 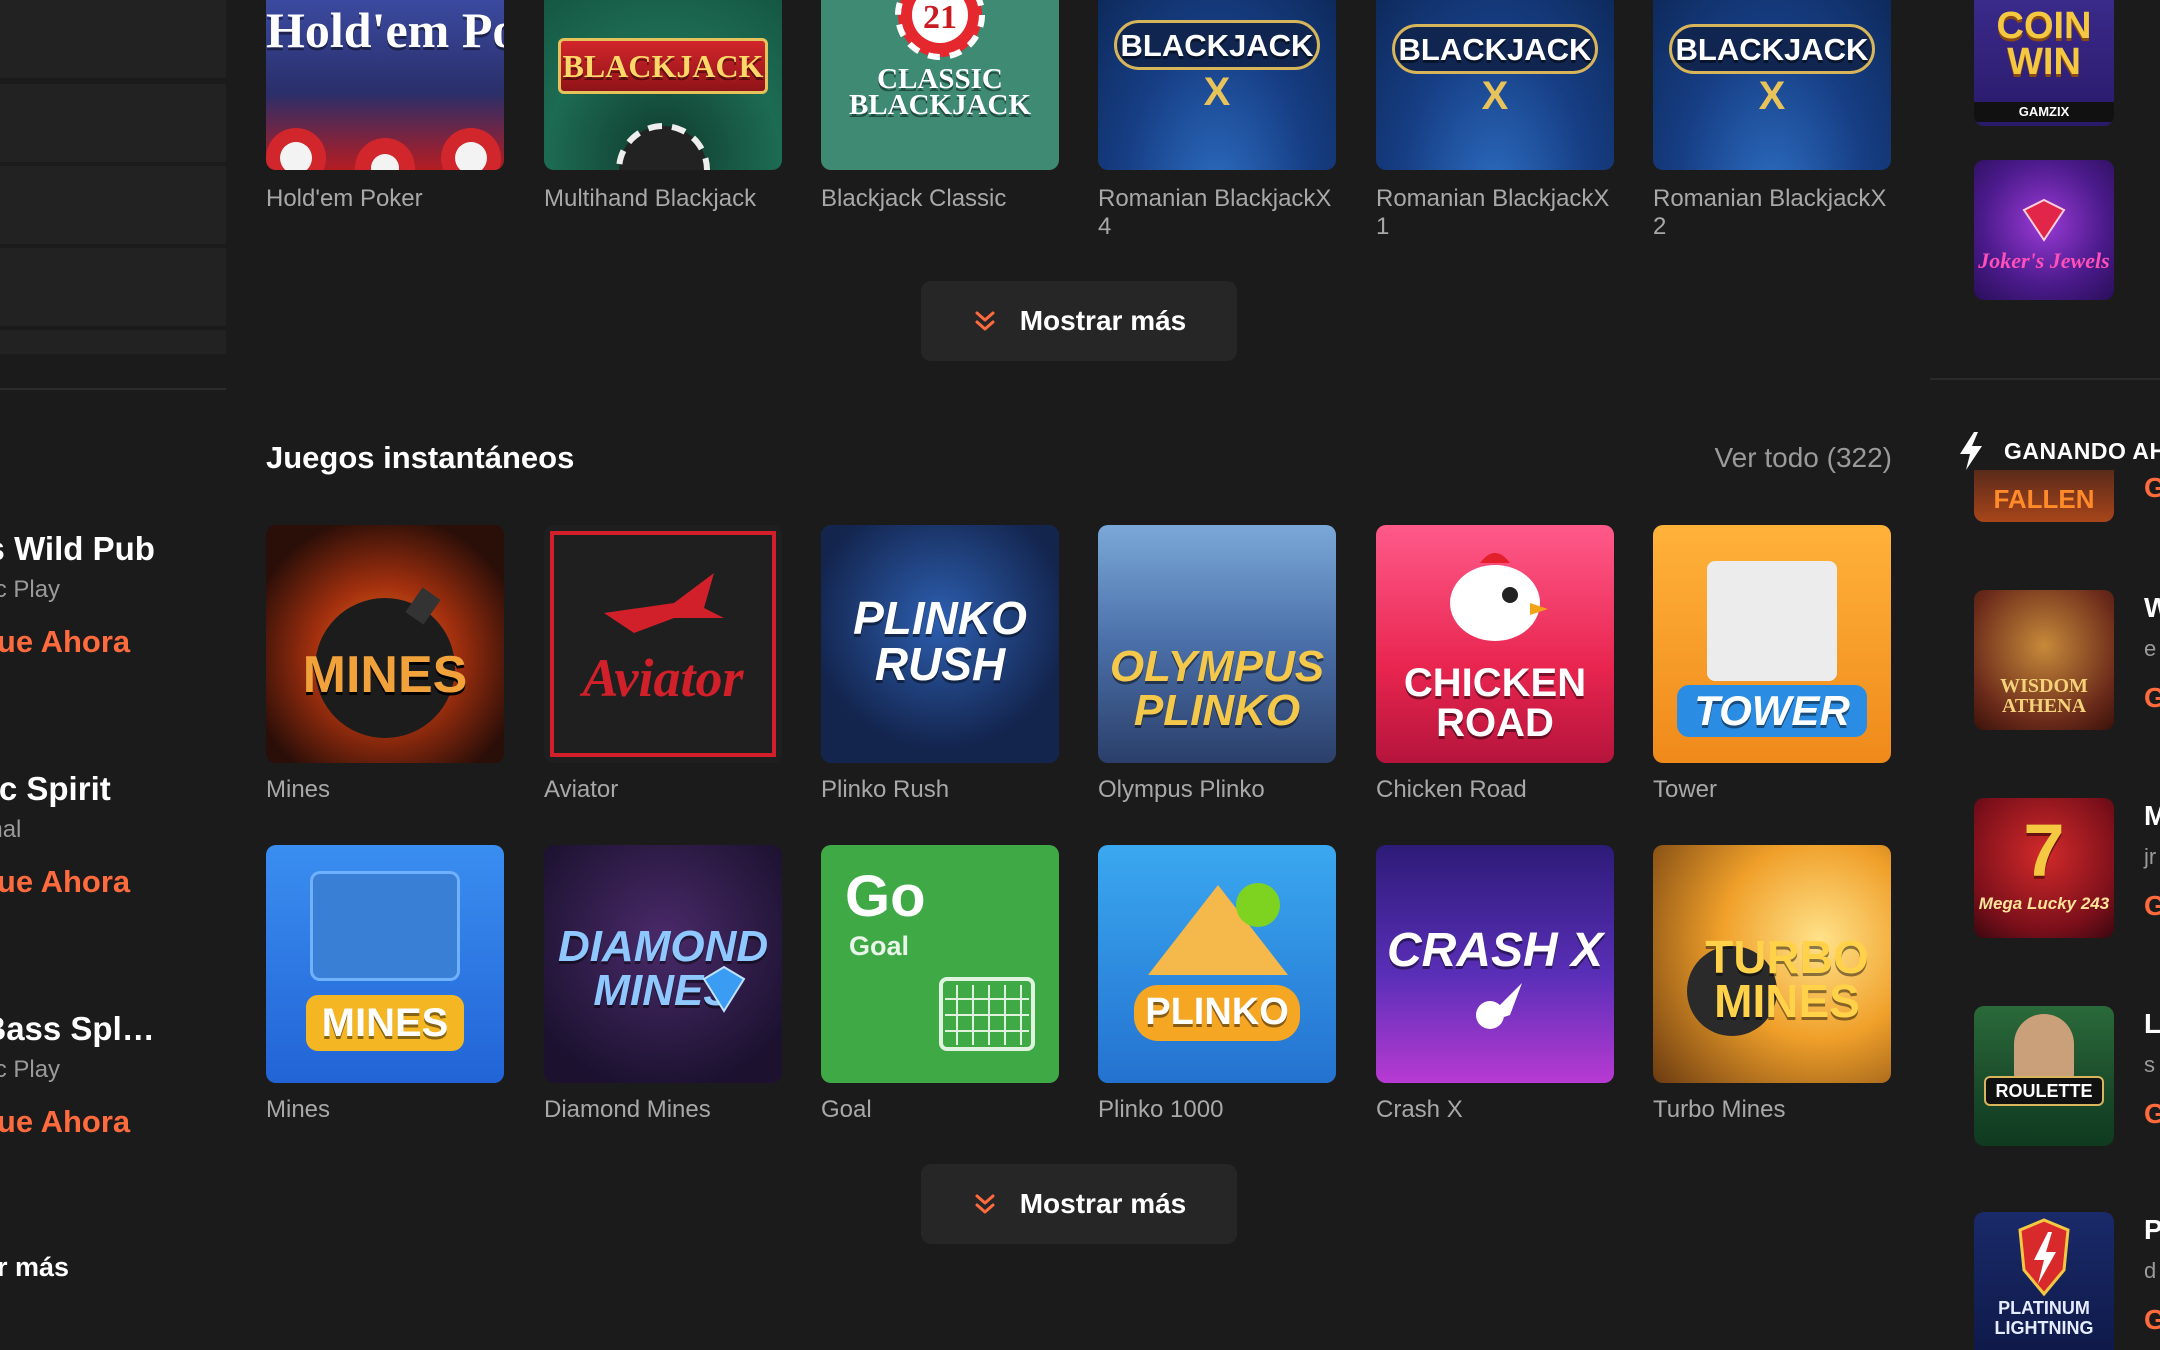 What do you see at coordinates (1451, 789) in the screenshot?
I see `game-title: Chicken Road` at bounding box center [1451, 789].